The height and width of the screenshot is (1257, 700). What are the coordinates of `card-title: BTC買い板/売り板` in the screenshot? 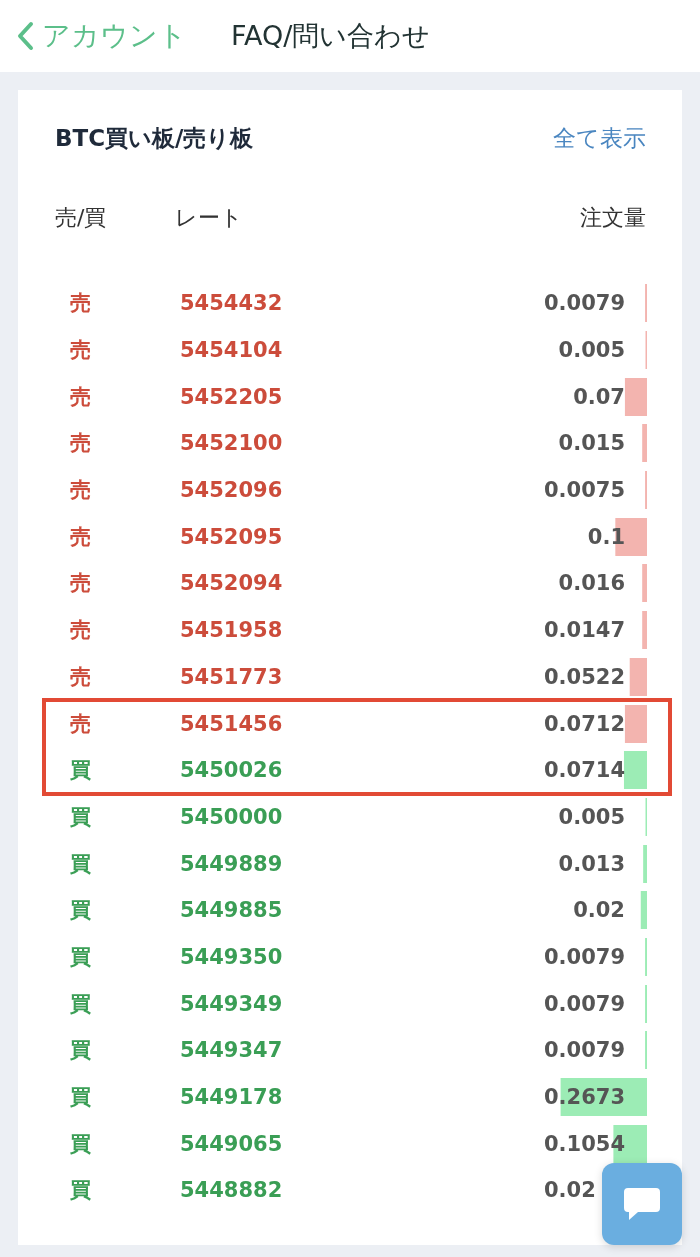 It's located at (154, 138).